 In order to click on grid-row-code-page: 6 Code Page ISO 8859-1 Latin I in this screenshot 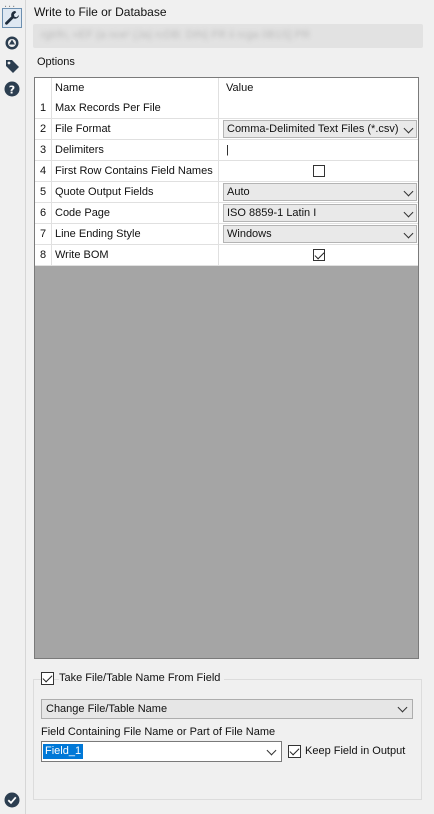, I will do `click(226, 213)`.